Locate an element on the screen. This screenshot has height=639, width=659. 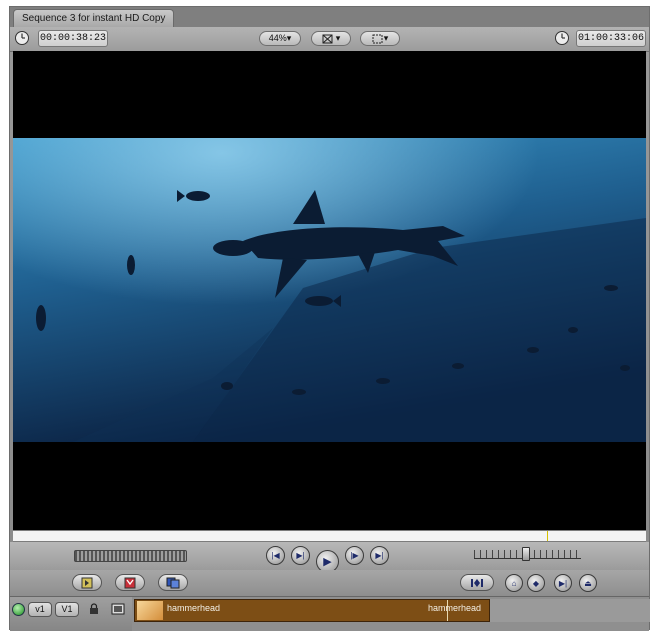
edit-button-bar: ⌂ ◆ ▶| ⏏ is located at coordinates (329, 583).